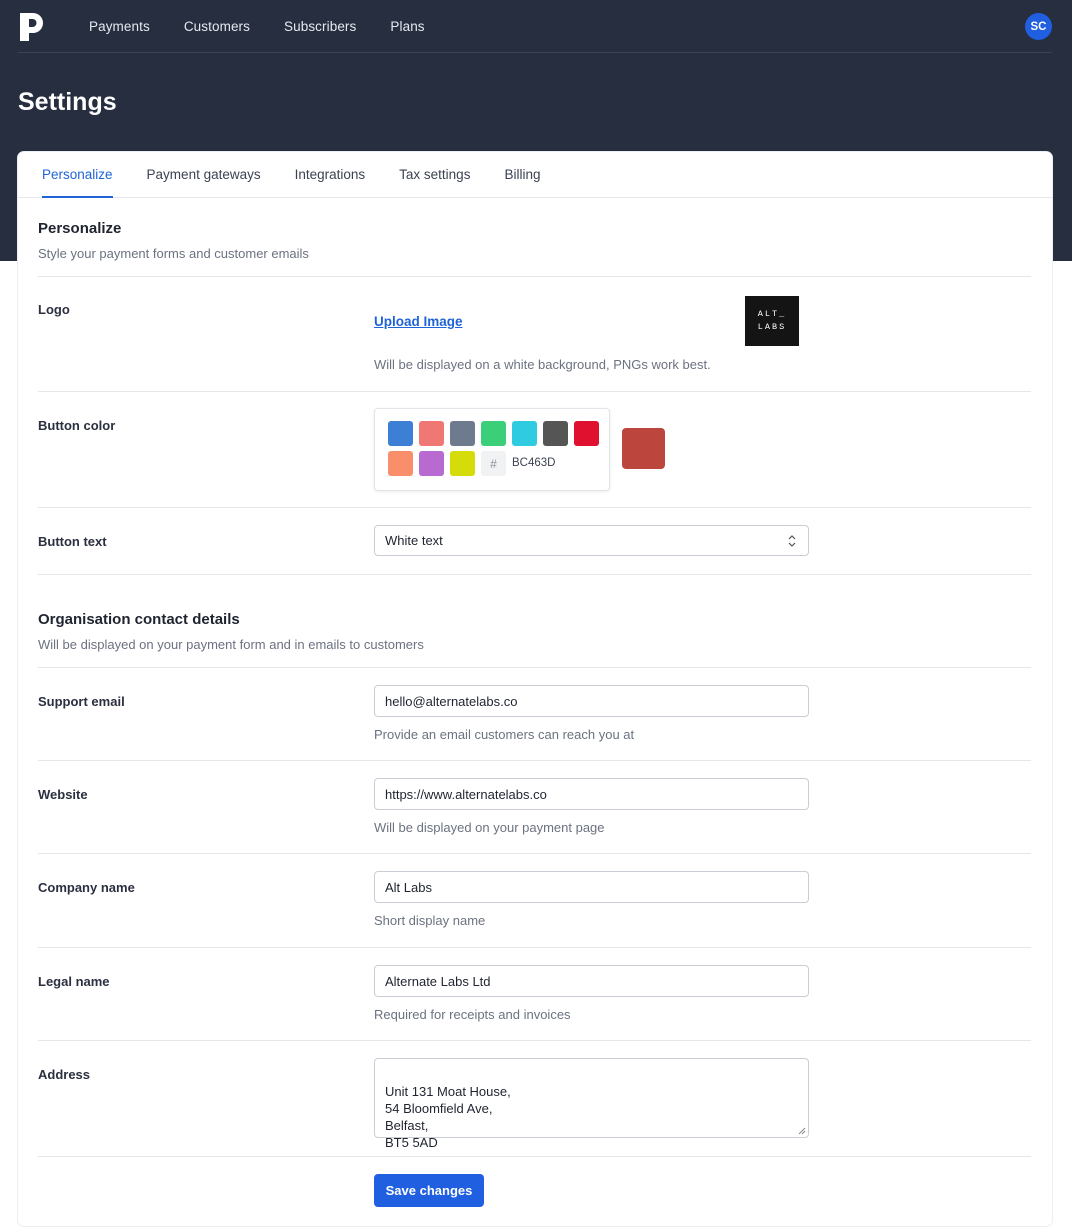  I want to click on button-text-label: Button text, so click(72, 541).